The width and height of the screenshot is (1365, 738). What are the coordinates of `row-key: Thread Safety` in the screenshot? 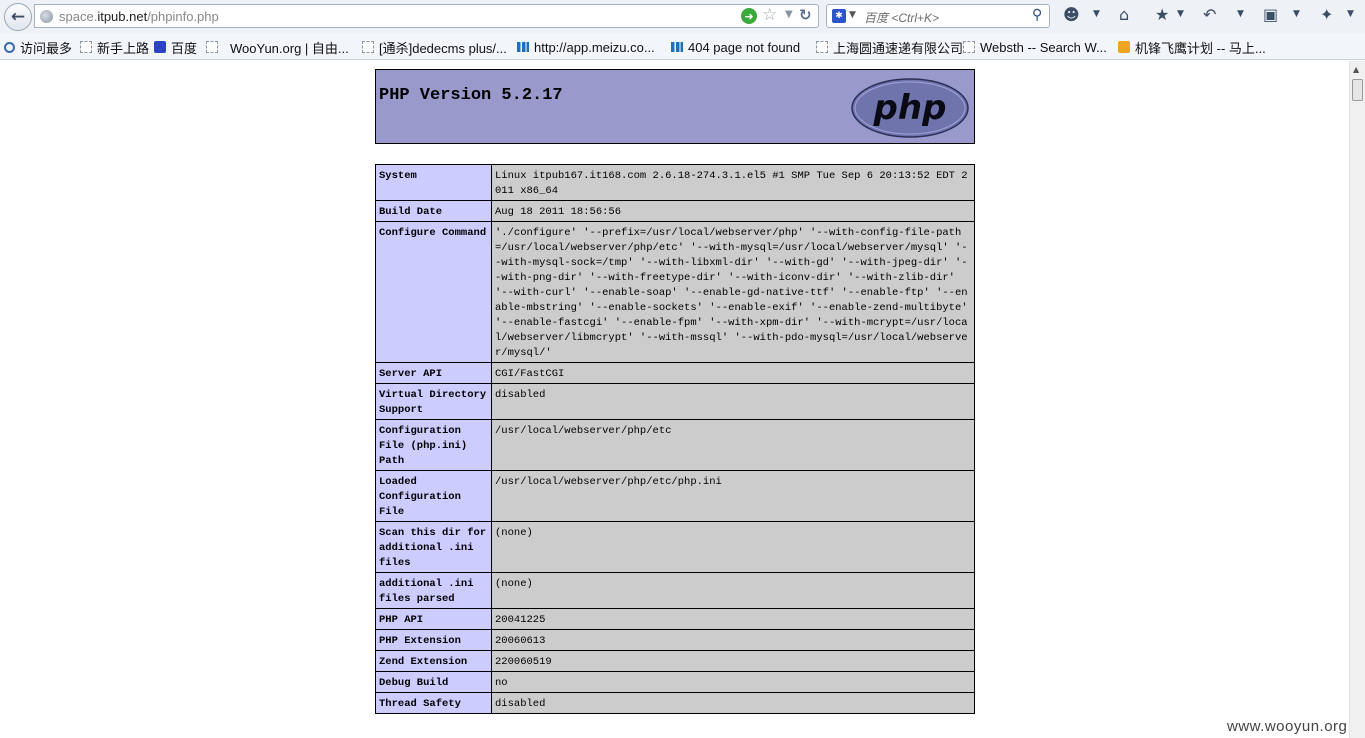 It's located at (433, 703).